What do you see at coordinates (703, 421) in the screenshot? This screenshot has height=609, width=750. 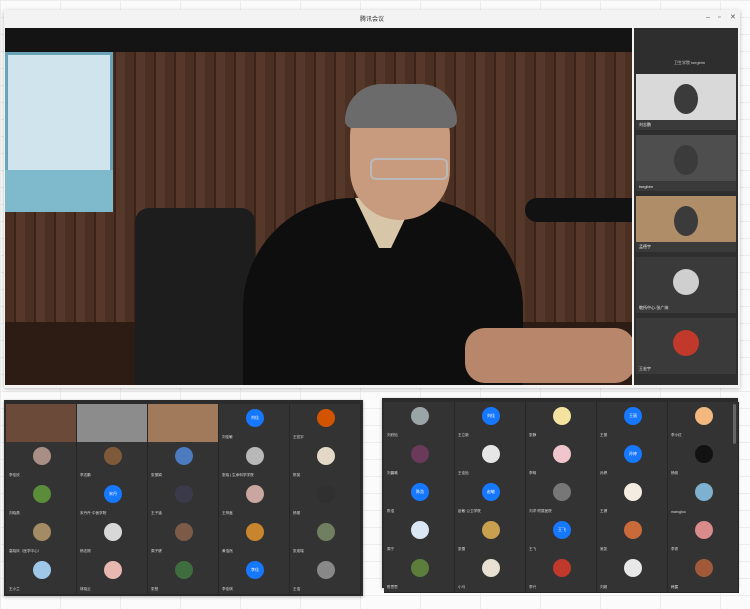 I see `participant-cell: 李小红` at bounding box center [703, 421].